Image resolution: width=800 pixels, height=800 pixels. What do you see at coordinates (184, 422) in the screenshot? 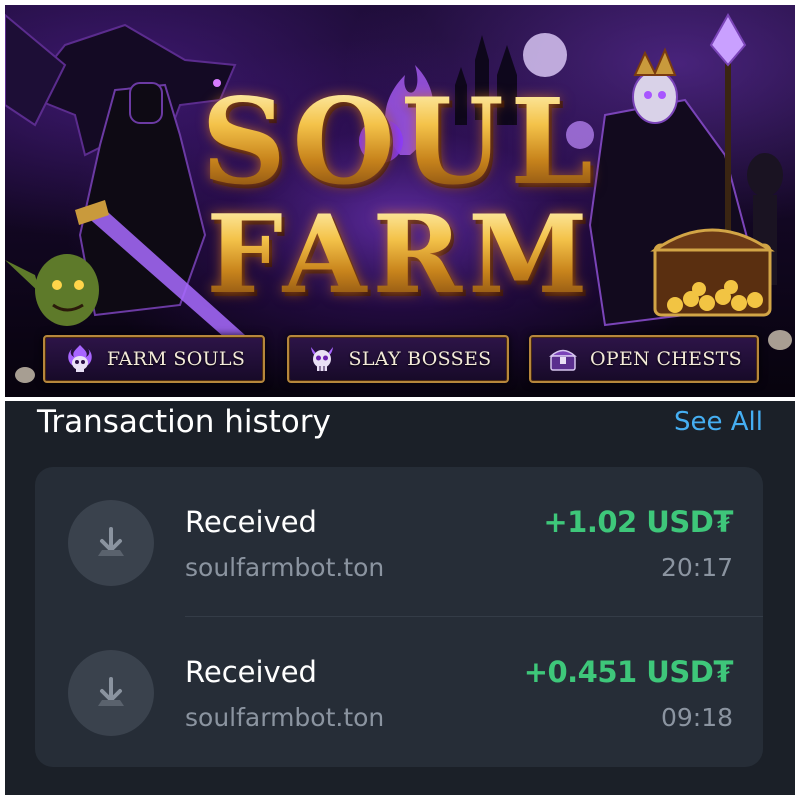
I see `transaction-history-title: Transaction history` at bounding box center [184, 422].